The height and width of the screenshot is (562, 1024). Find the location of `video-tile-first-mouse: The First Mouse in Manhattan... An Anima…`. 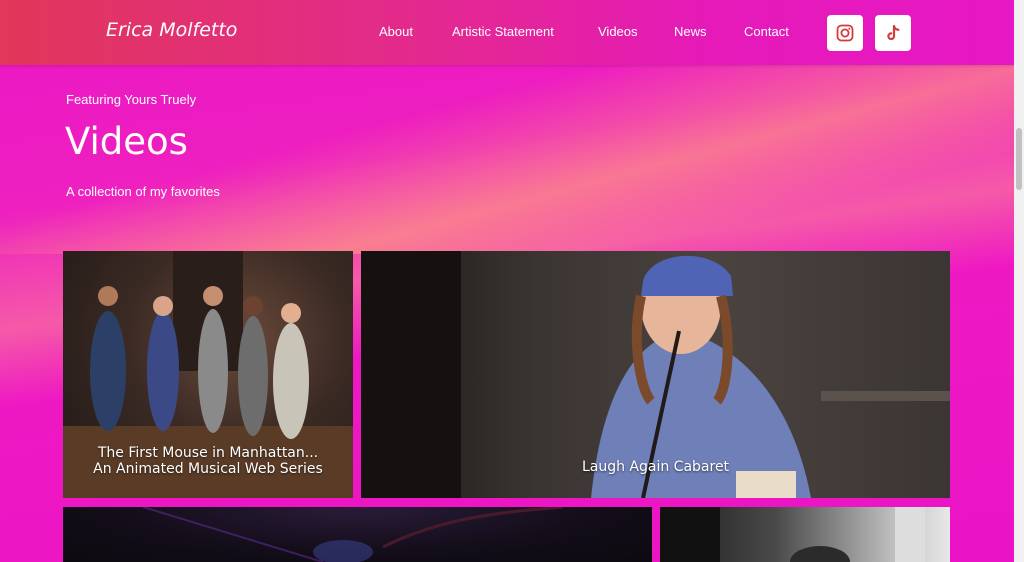

video-tile-first-mouse: The First Mouse in Manhattan... An Anima… is located at coordinates (208, 374).